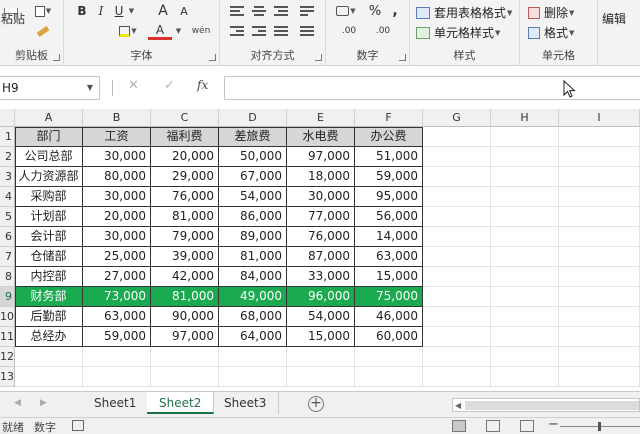 The width and height of the screenshot is (640, 434). I want to click on table-cell: 89,000, so click(252, 237).